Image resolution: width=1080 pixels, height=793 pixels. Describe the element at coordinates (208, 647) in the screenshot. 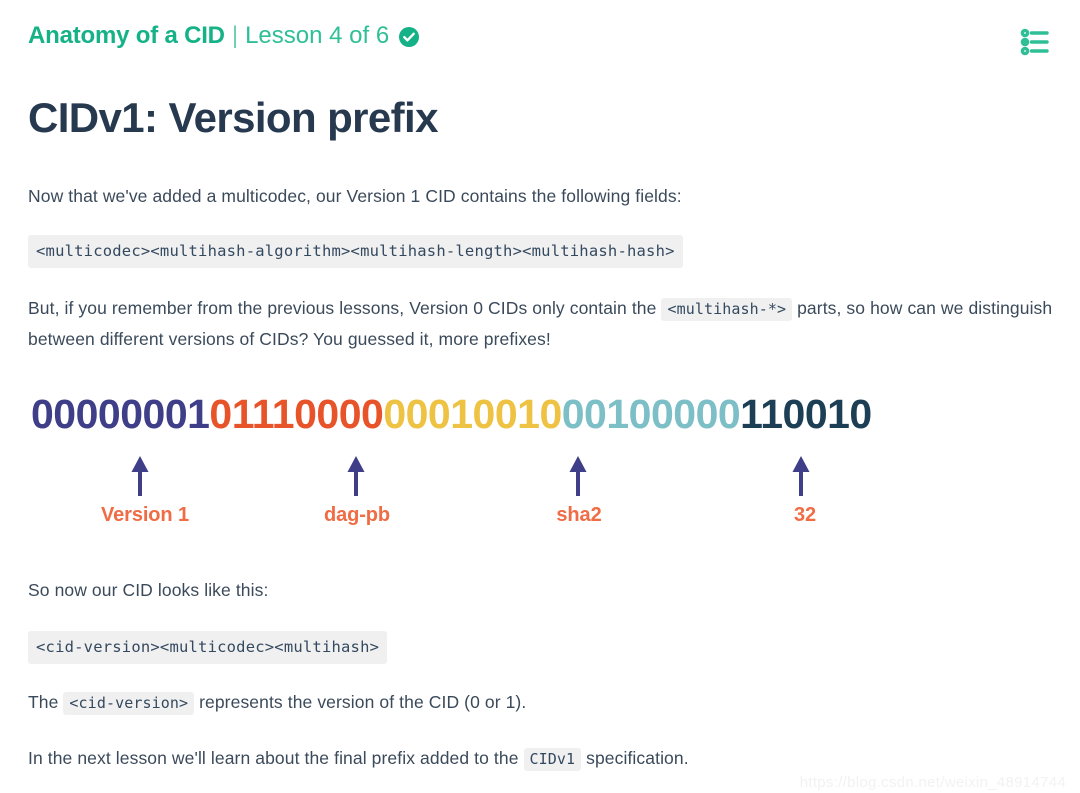

I see `cid-structure-code-block: <cid-version><multicodec><multihash>` at that location.